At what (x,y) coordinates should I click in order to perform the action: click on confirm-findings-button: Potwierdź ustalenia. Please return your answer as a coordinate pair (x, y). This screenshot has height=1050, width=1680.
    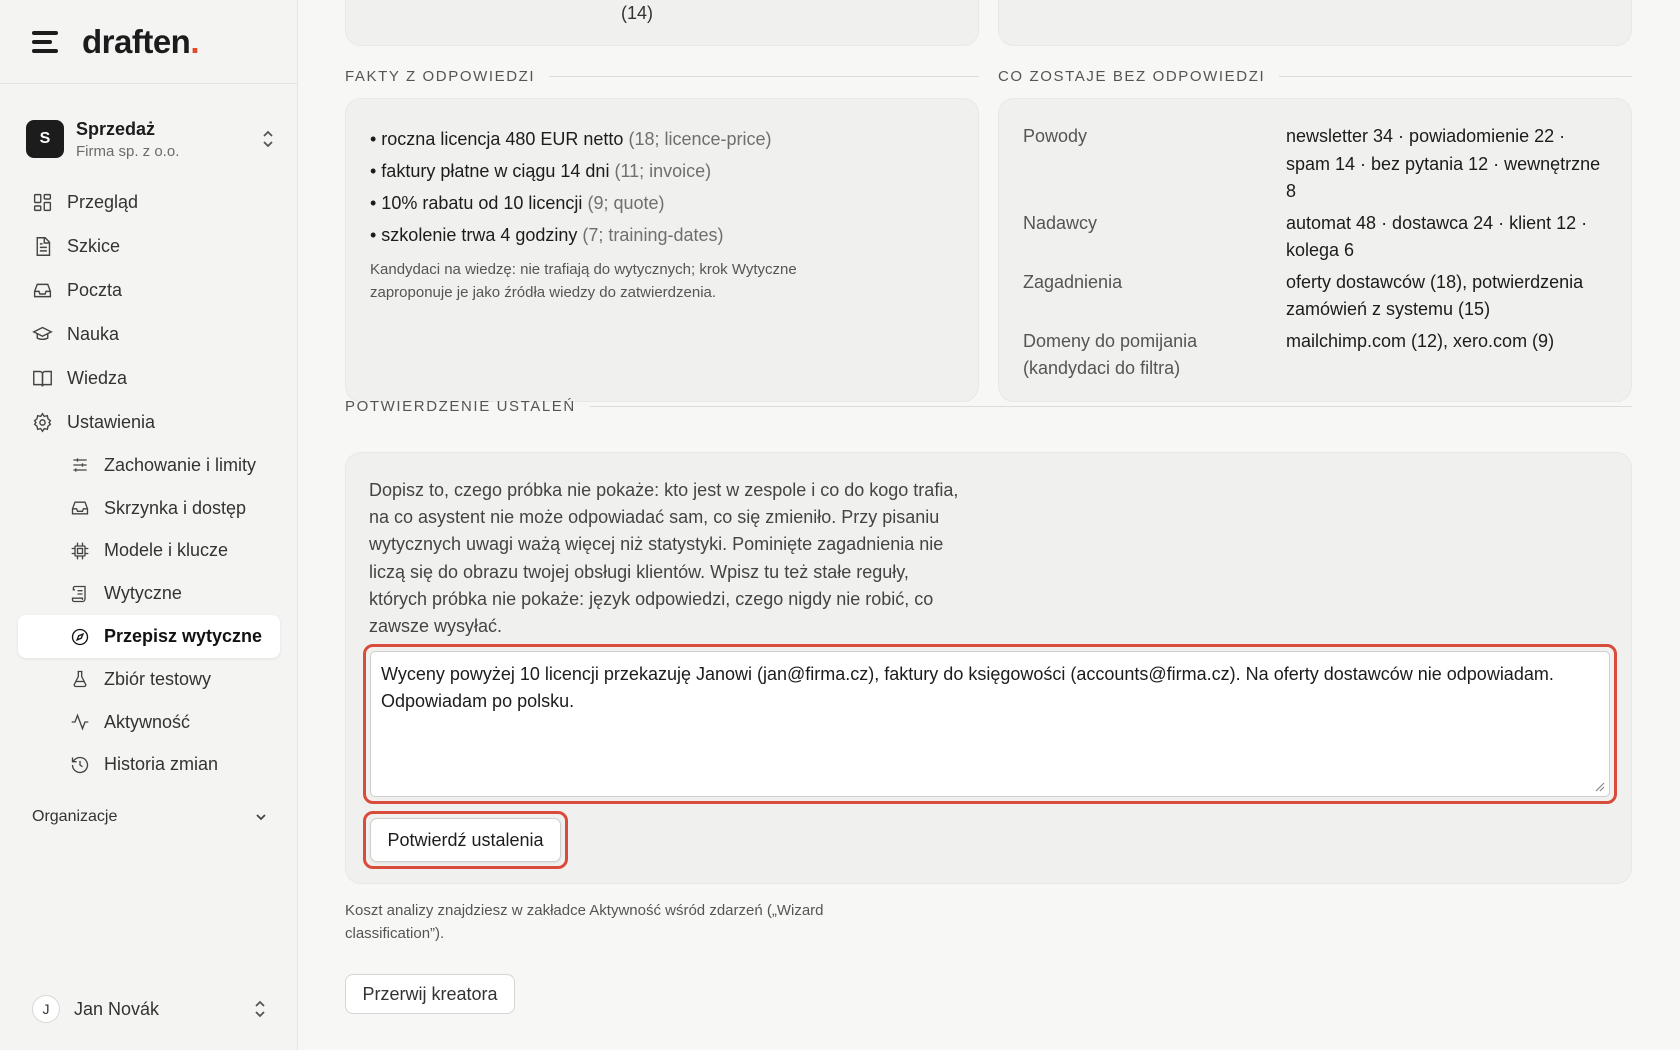
    Looking at the image, I should click on (465, 840).